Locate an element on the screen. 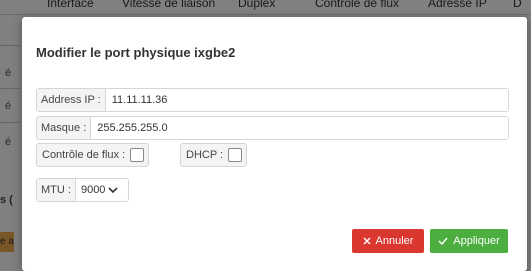 The width and height of the screenshot is (531, 271). bg-col-ip: Adresse IP is located at coordinates (457, 5).